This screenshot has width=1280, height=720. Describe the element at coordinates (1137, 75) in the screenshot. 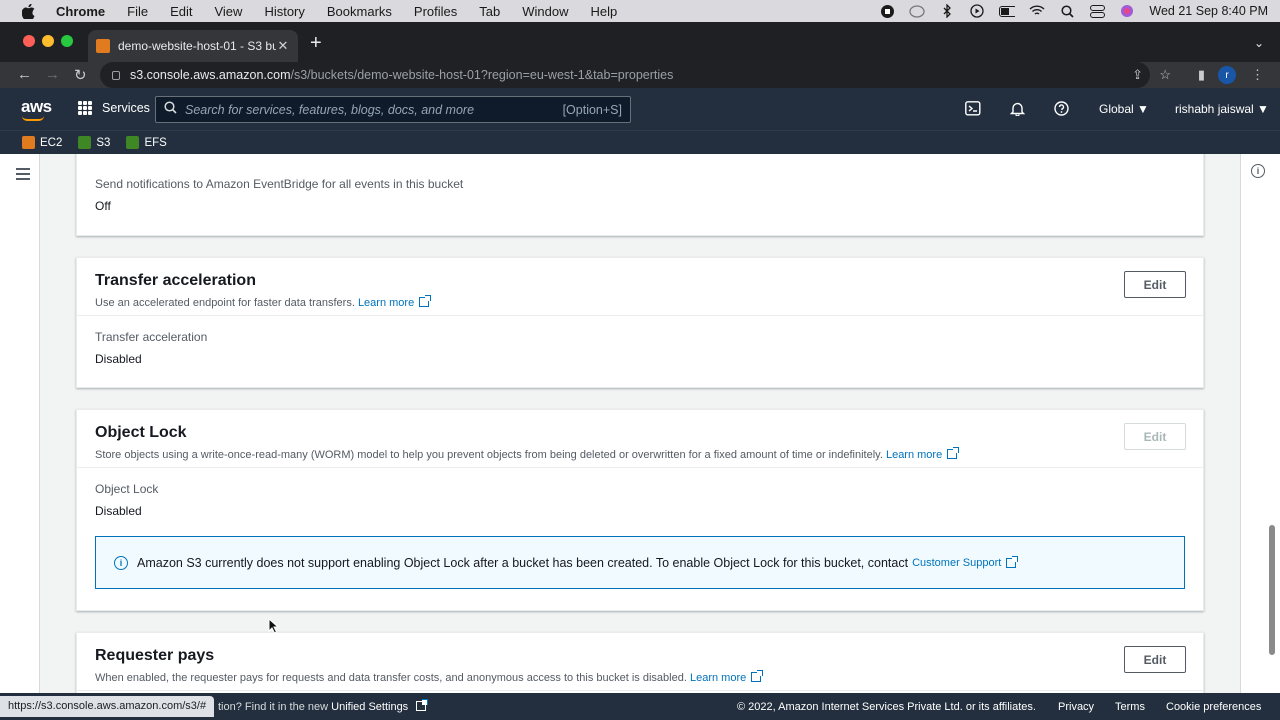

I see `share-icon: ⇪` at that location.